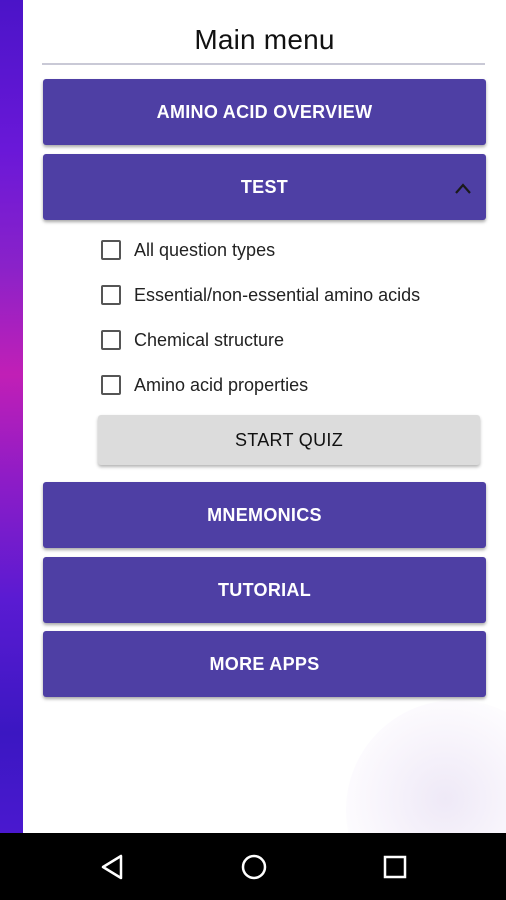 Image resolution: width=506 pixels, height=900 pixels. What do you see at coordinates (277, 294) in the screenshot?
I see `option-label: Essential/non-essential amino acids` at bounding box center [277, 294].